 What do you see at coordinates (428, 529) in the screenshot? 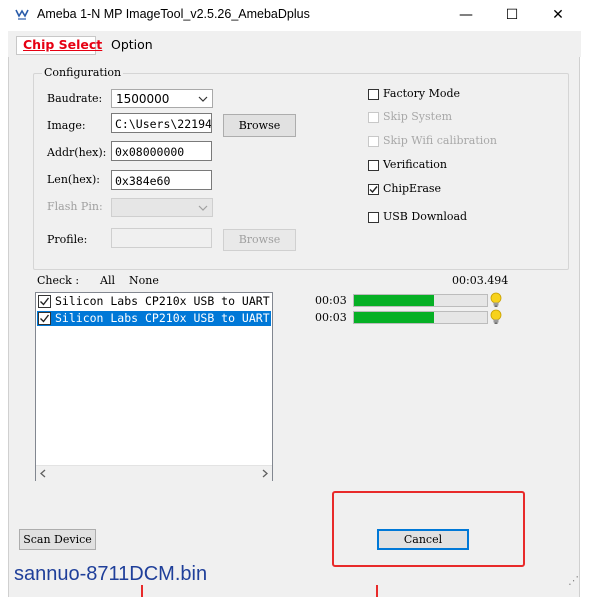
I see `highlight-annotation` at bounding box center [428, 529].